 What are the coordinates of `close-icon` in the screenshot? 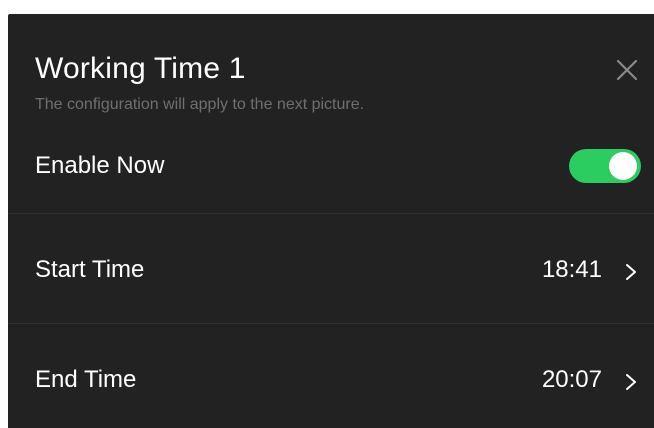 It's located at (627, 70).